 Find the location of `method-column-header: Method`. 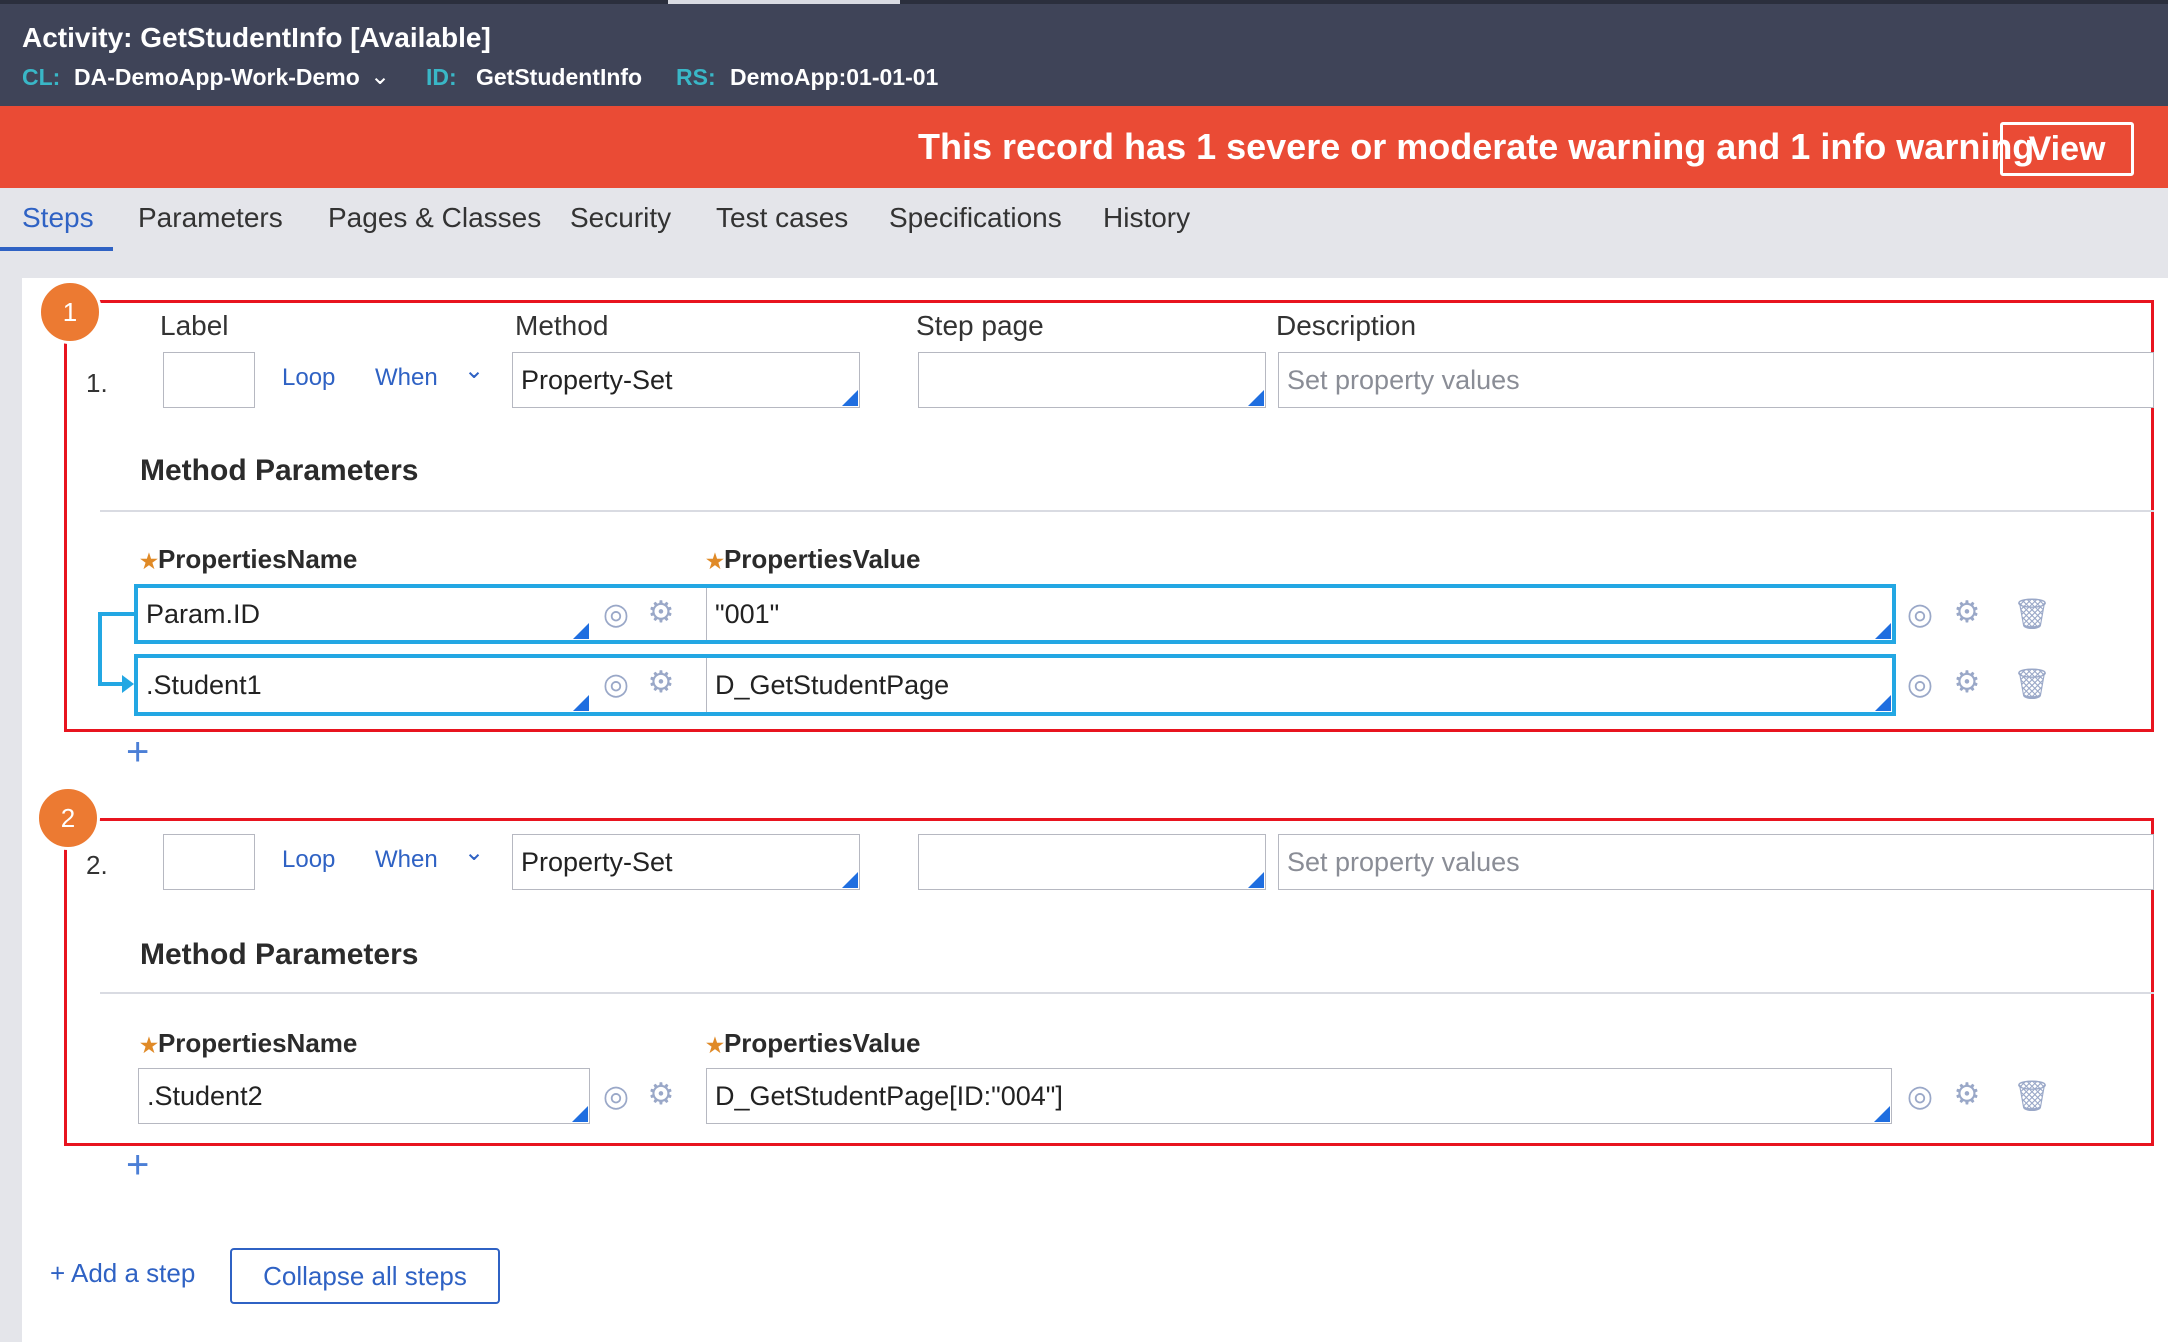

method-column-header: Method is located at coordinates (562, 325).